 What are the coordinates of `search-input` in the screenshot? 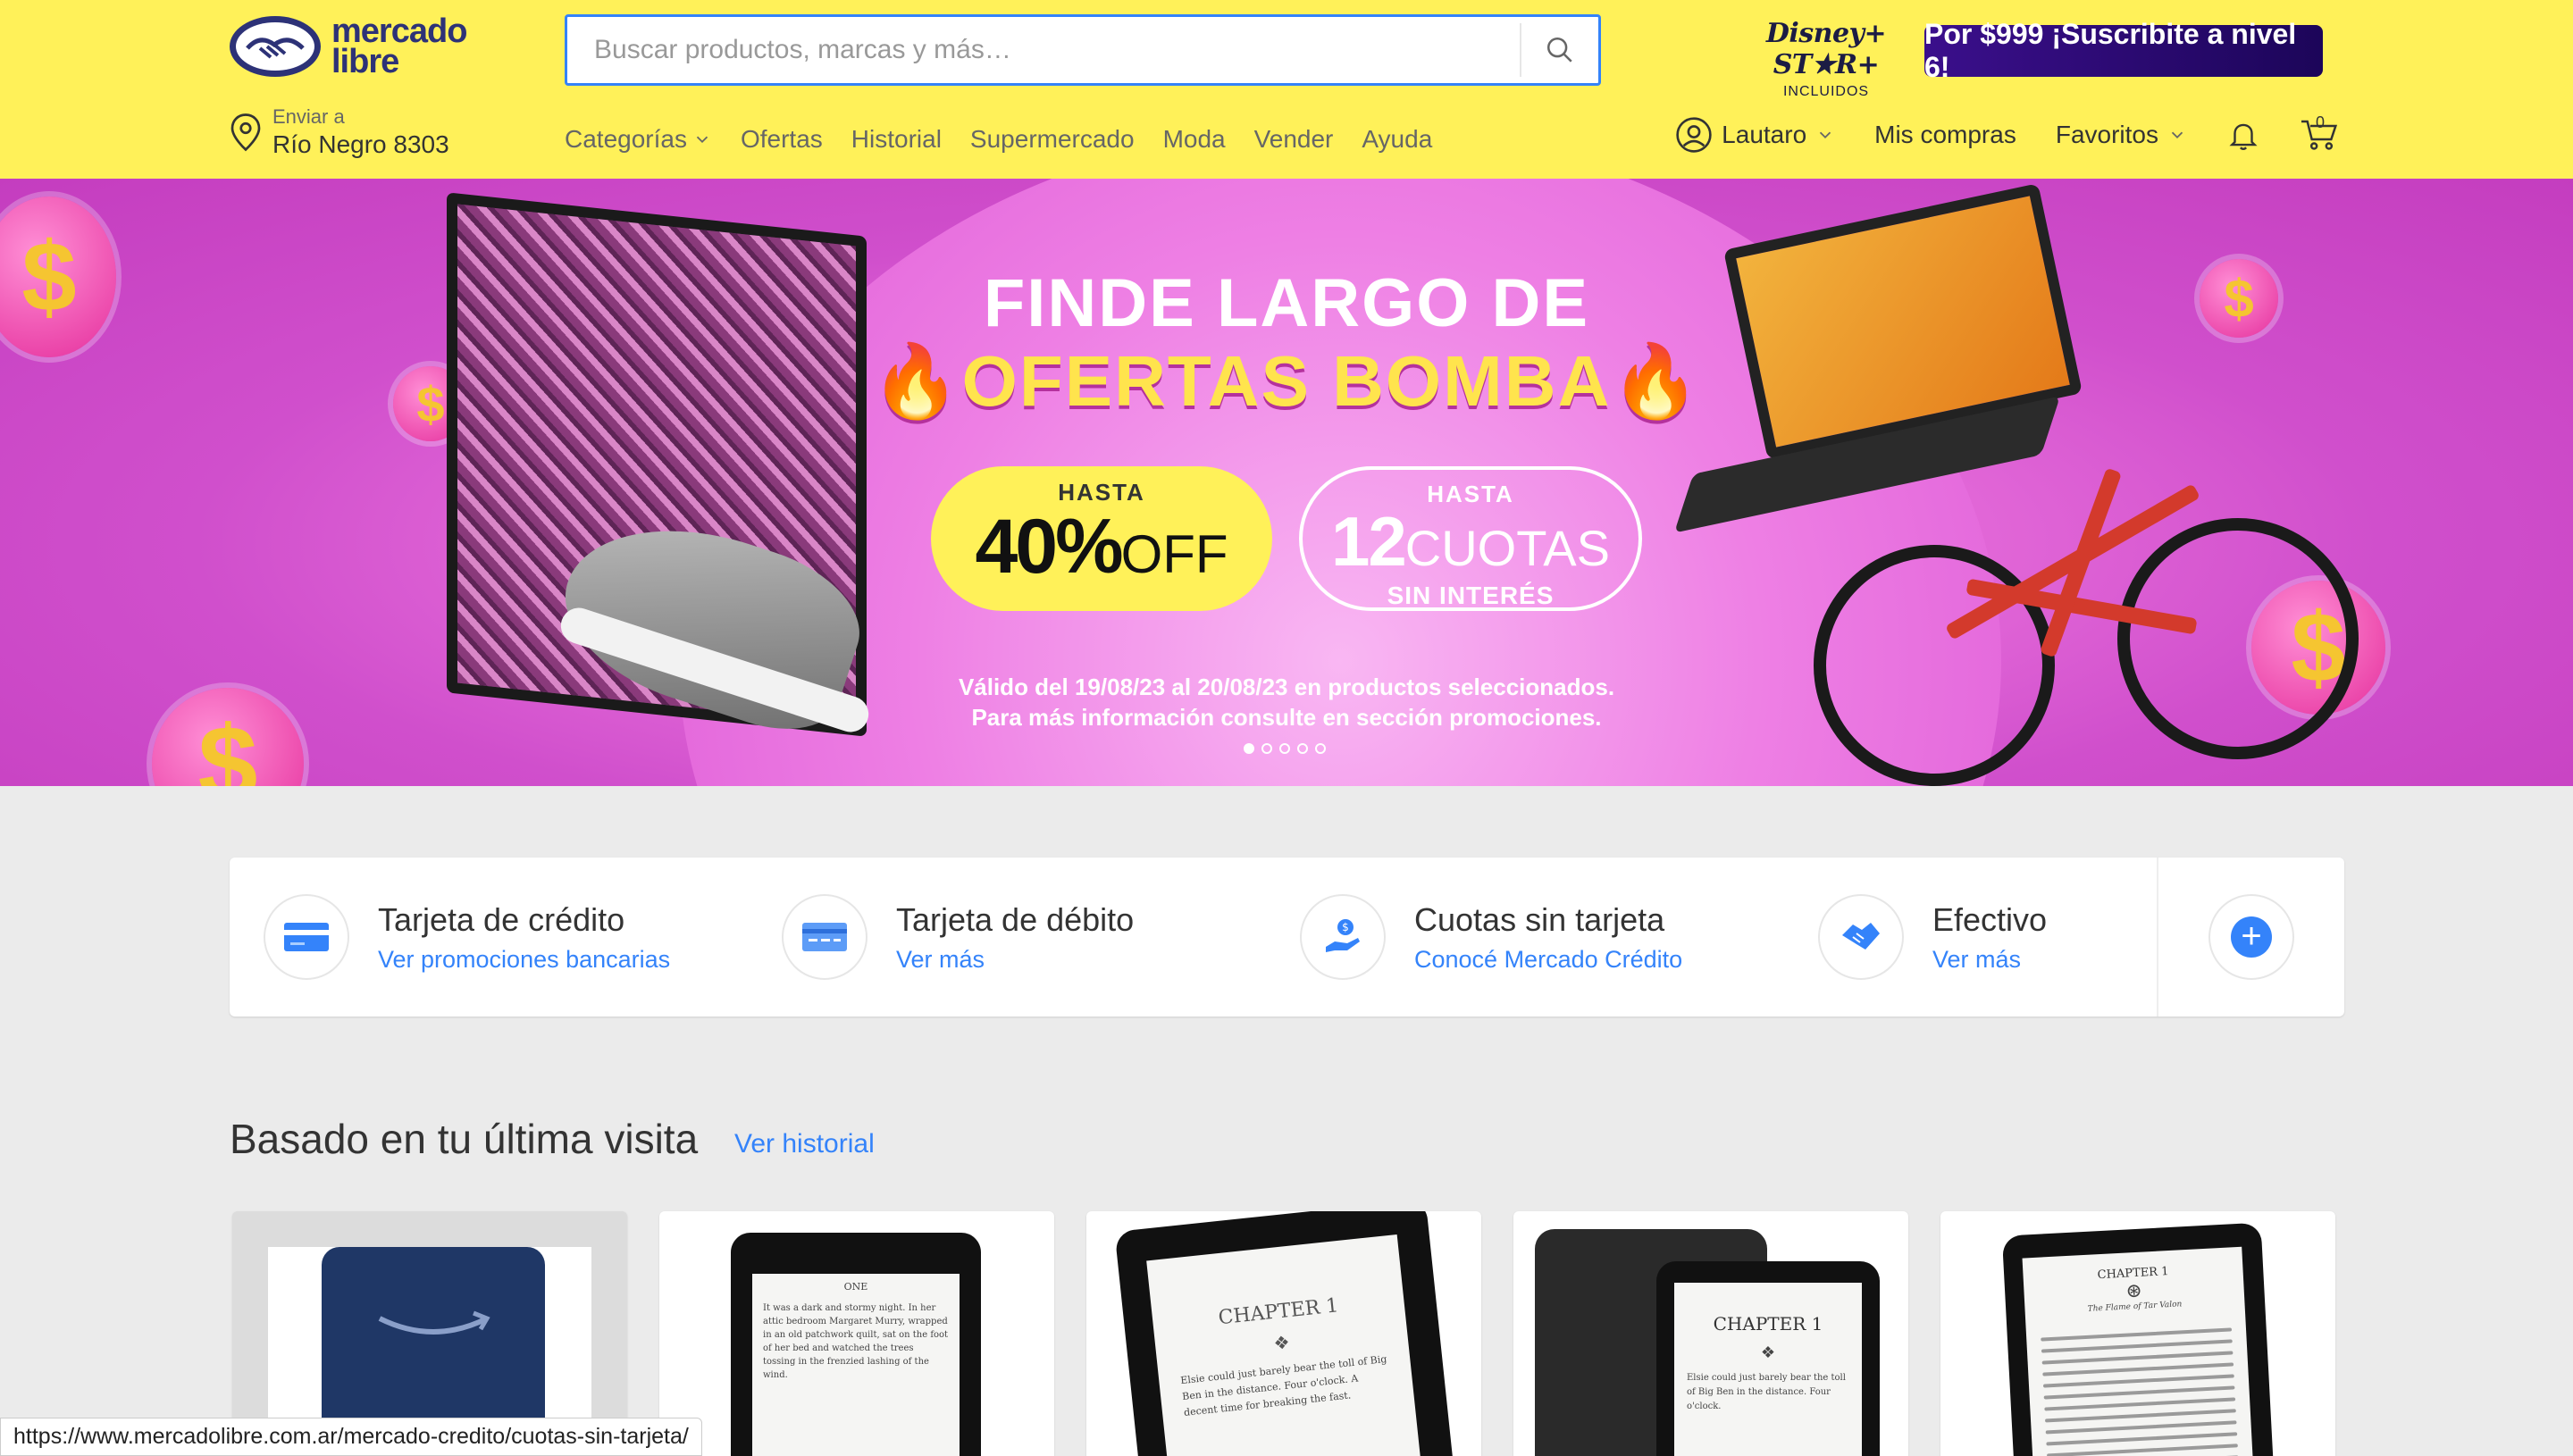 It's located at (1043, 50).